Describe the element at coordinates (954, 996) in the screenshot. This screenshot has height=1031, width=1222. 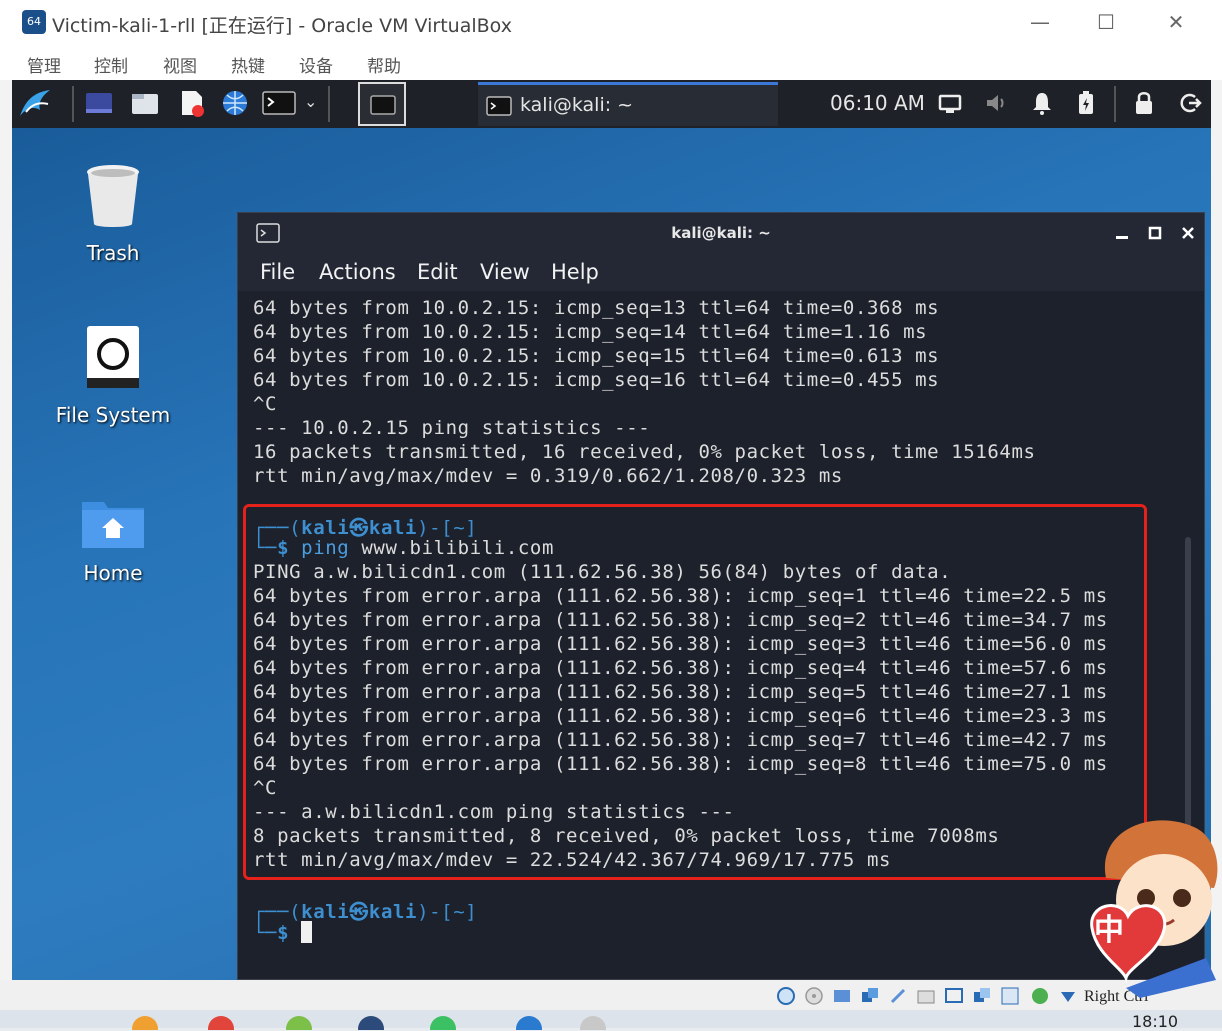
I see `display-status-icon` at that location.